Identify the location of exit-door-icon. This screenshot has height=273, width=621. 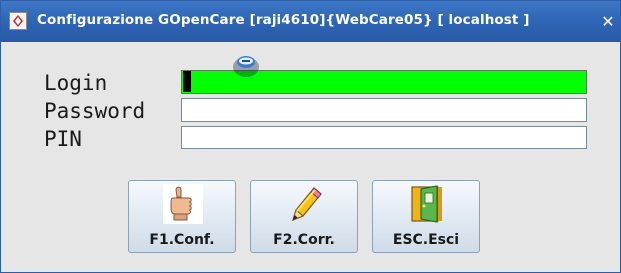
(426, 204).